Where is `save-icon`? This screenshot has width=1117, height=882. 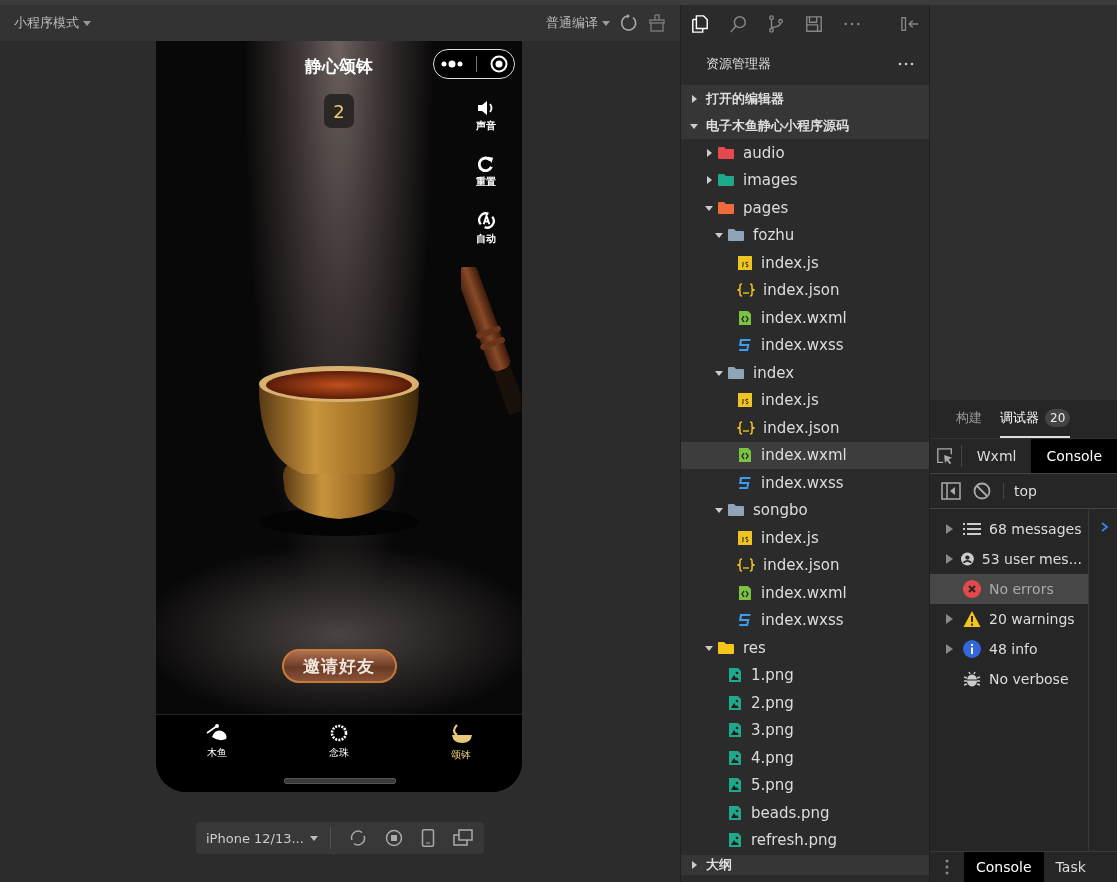 save-icon is located at coordinates (814, 23).